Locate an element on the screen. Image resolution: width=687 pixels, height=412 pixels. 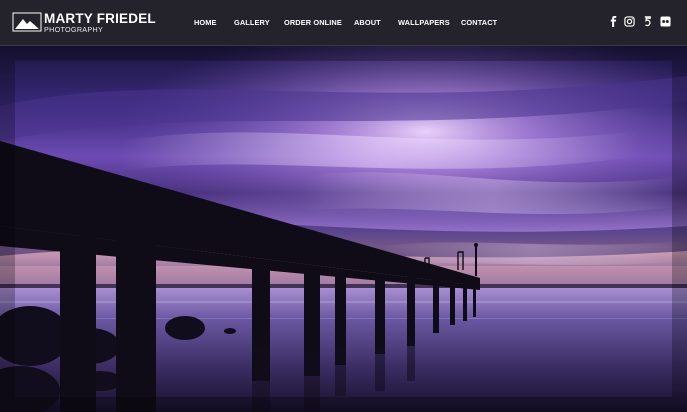
facebook-link is located at coordinates (613, 22).